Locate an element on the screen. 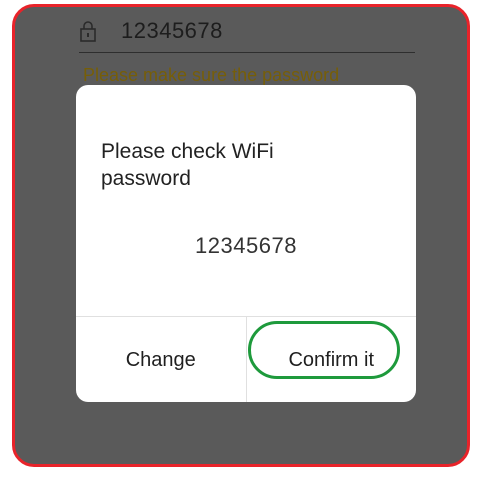  dialog-button-row: Change Confirm it is located at coordinates (246, 359).